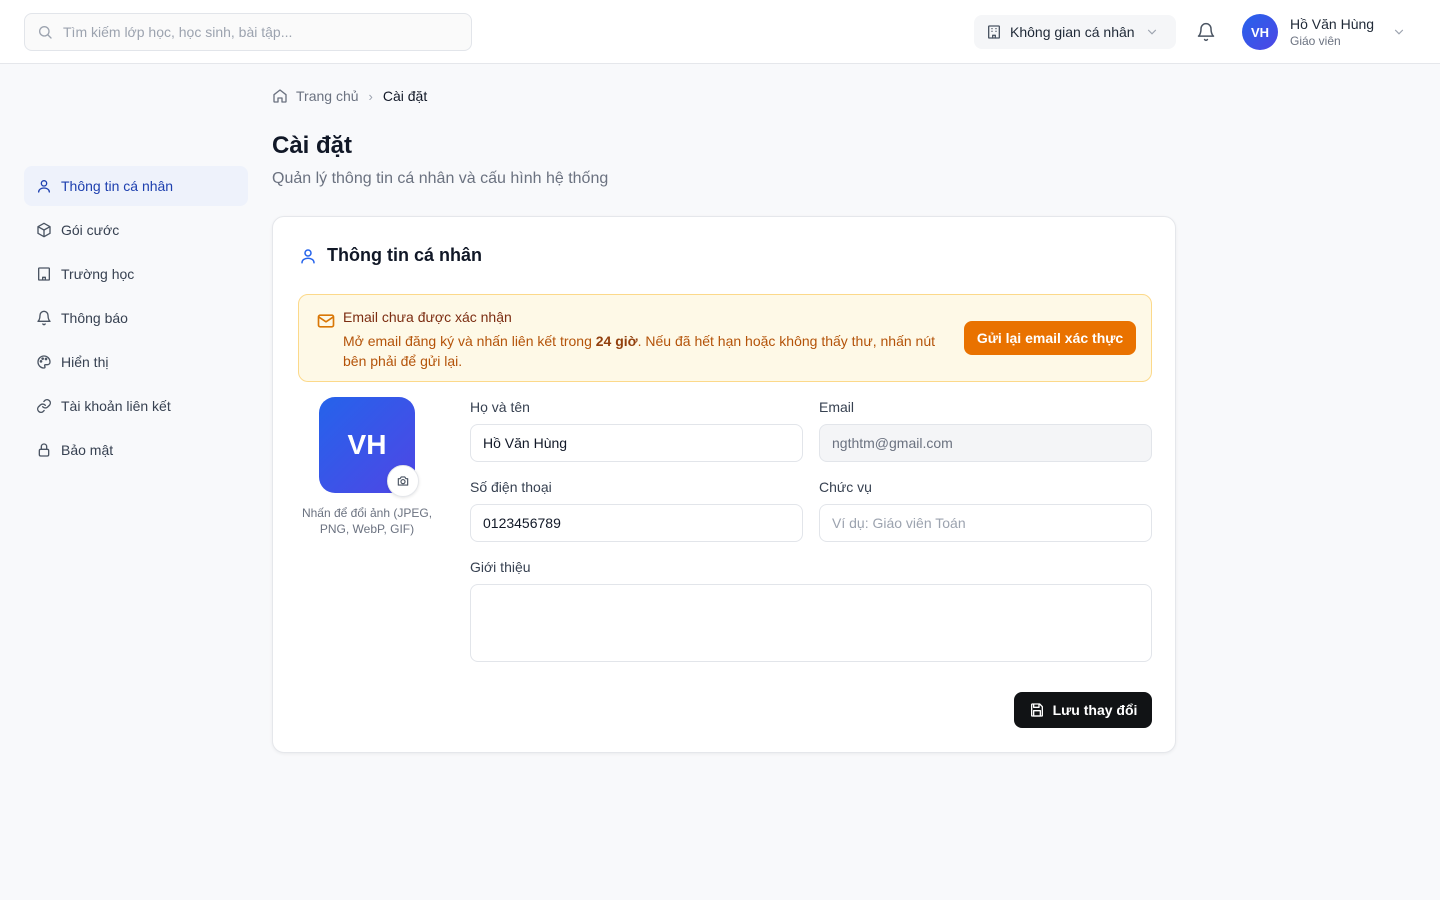  Describe the element at coordinates (94, 318) in the screenshot. I see `sidebar-item-label: Thông báo` at that location.